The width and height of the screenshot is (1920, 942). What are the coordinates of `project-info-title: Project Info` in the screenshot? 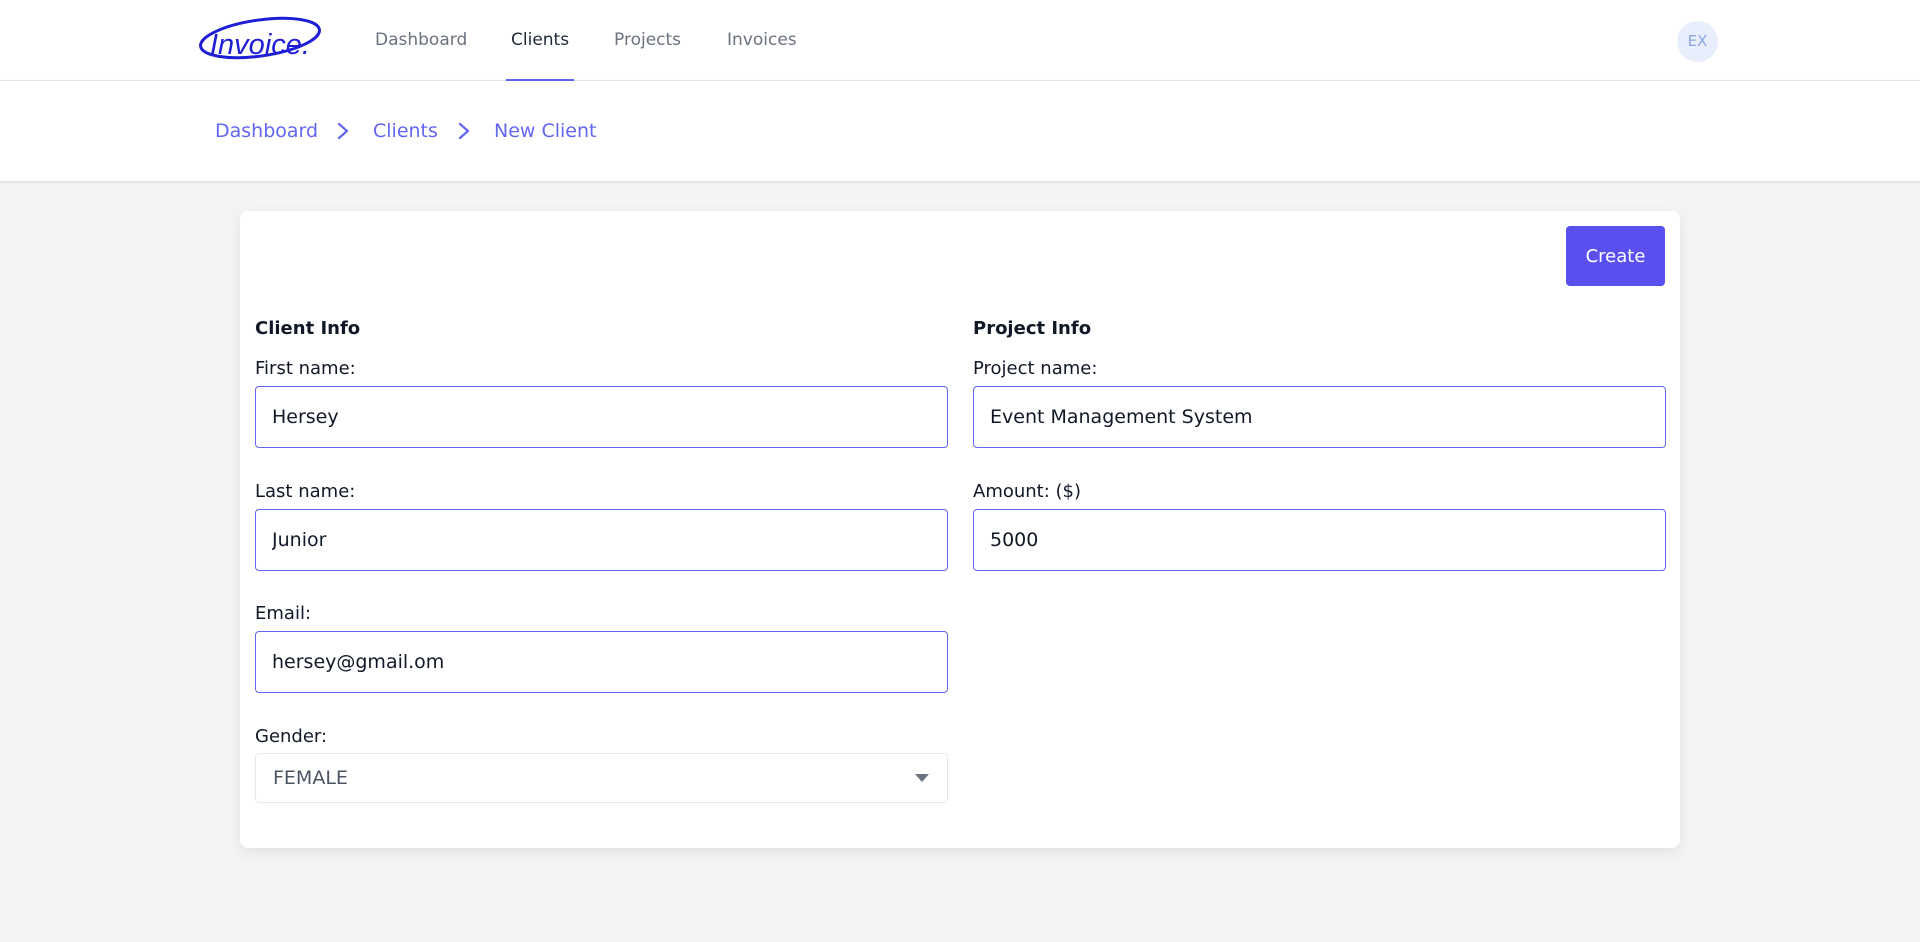 It's located at (1032, 328).